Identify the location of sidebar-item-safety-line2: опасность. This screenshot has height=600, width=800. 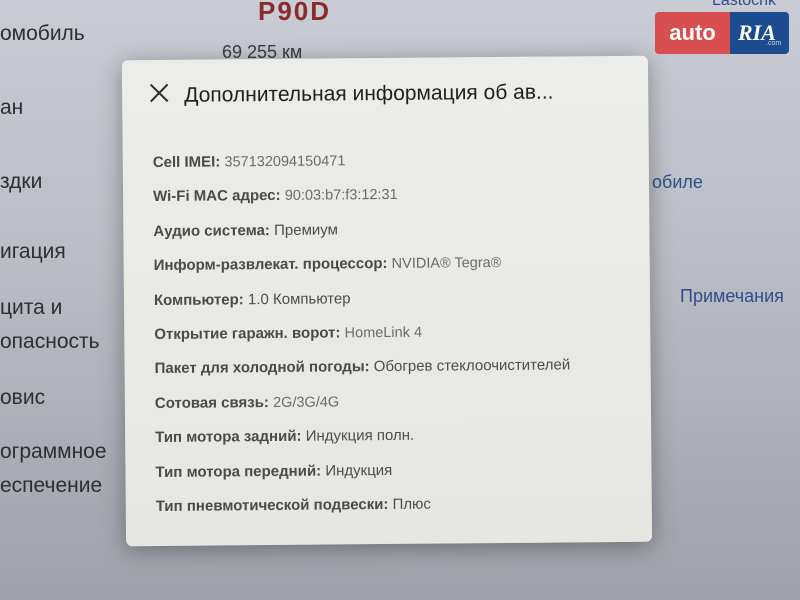
(50, 342).